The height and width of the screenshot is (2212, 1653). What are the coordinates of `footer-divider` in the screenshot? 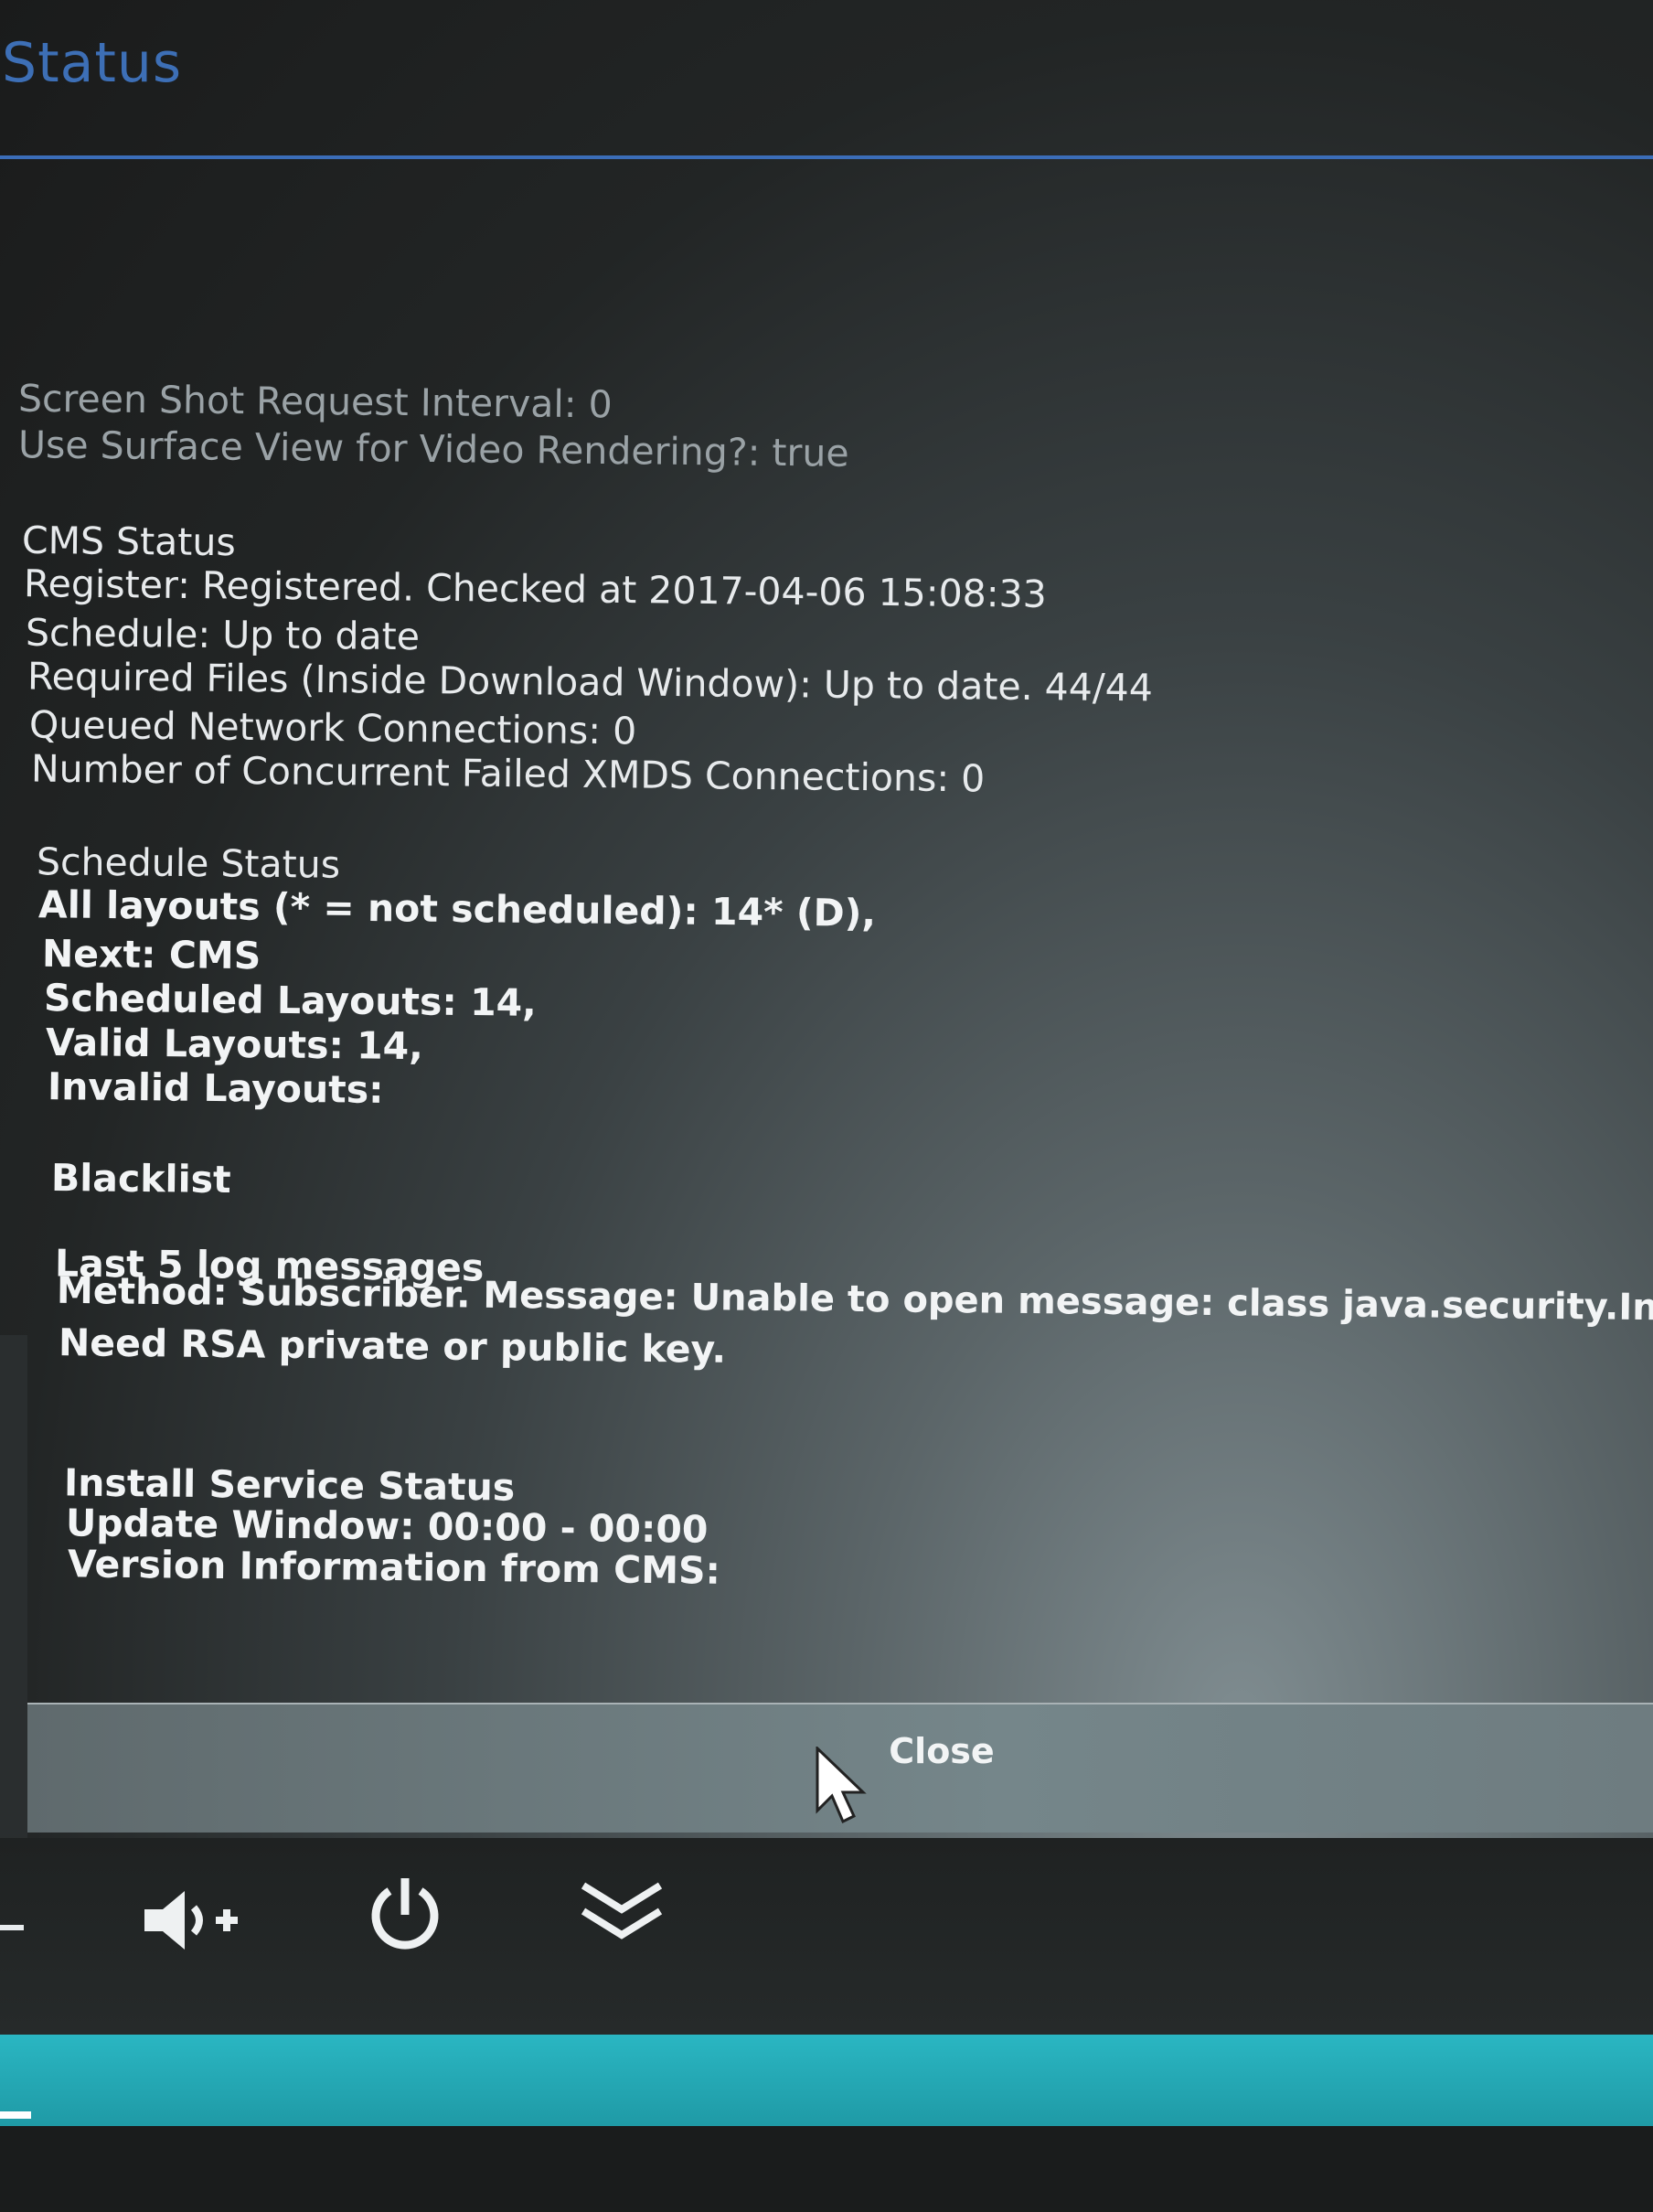 It's located at (840, 1704).